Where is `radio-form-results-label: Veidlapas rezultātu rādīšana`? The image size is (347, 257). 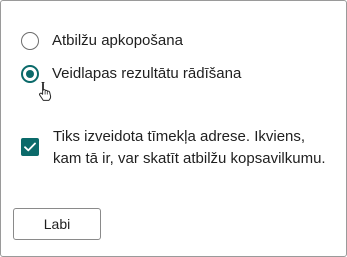 radio-form-results-label: Veidlapas rezultātu rādīšana is located at coordinates (147, 73).